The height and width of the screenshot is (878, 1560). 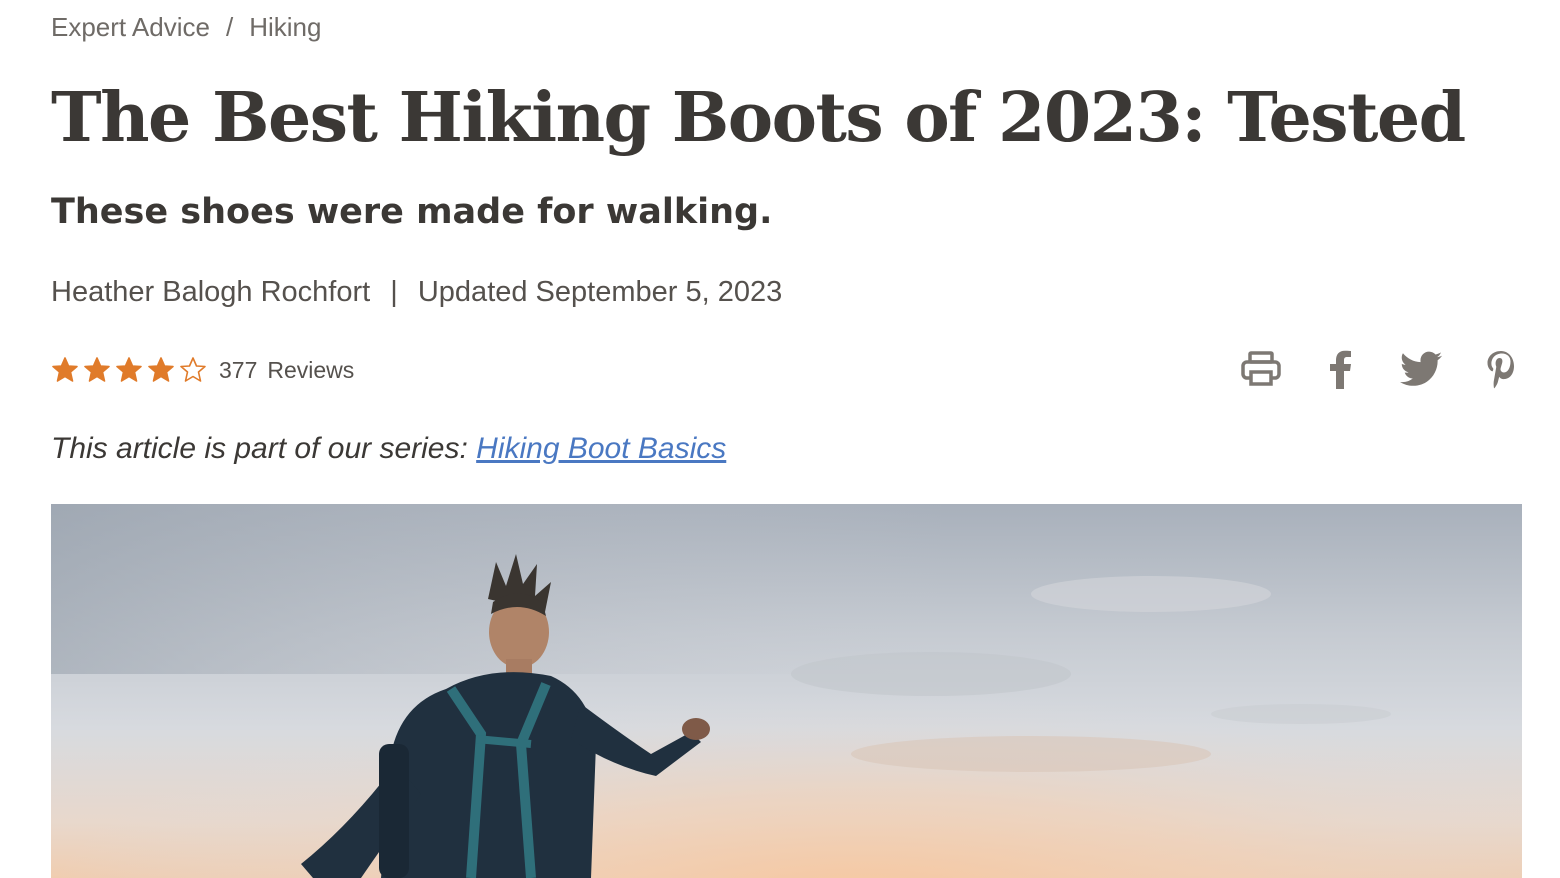 What do you see at coordinates (601, 448) in the screenshot?
I see `series-link: Hiking Boot Basics` at bounding box center [601, 448].